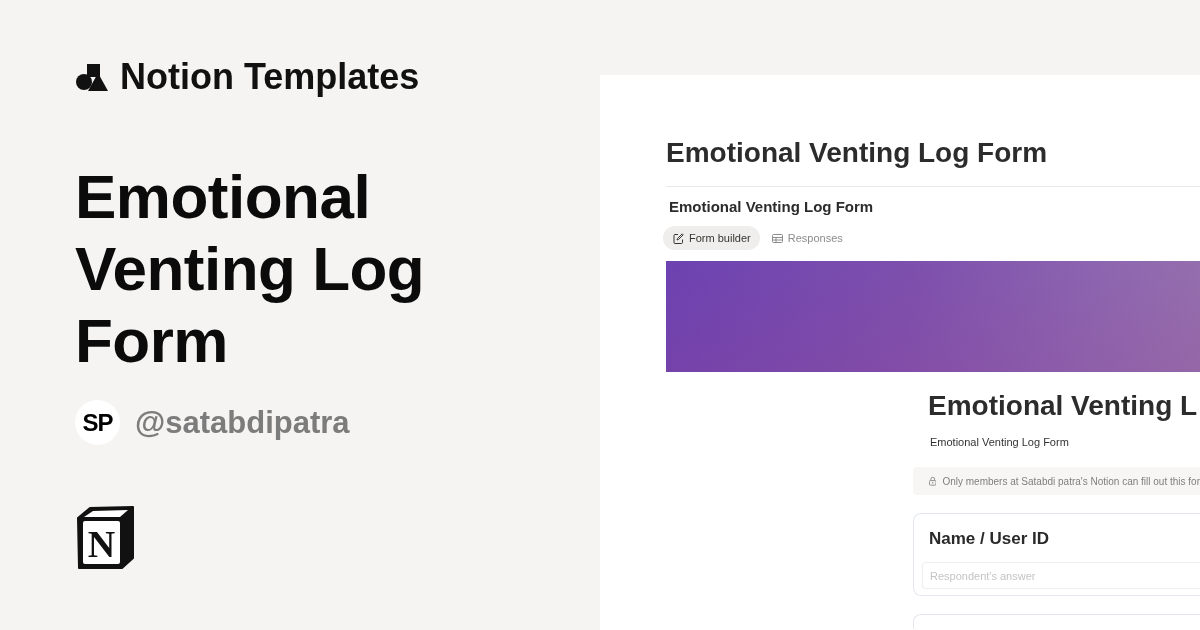 Image resolution: width=1200 pixels, height=630 pixels. I want to click on page-title: Emotional Venting Log Form, so click(857, 153).